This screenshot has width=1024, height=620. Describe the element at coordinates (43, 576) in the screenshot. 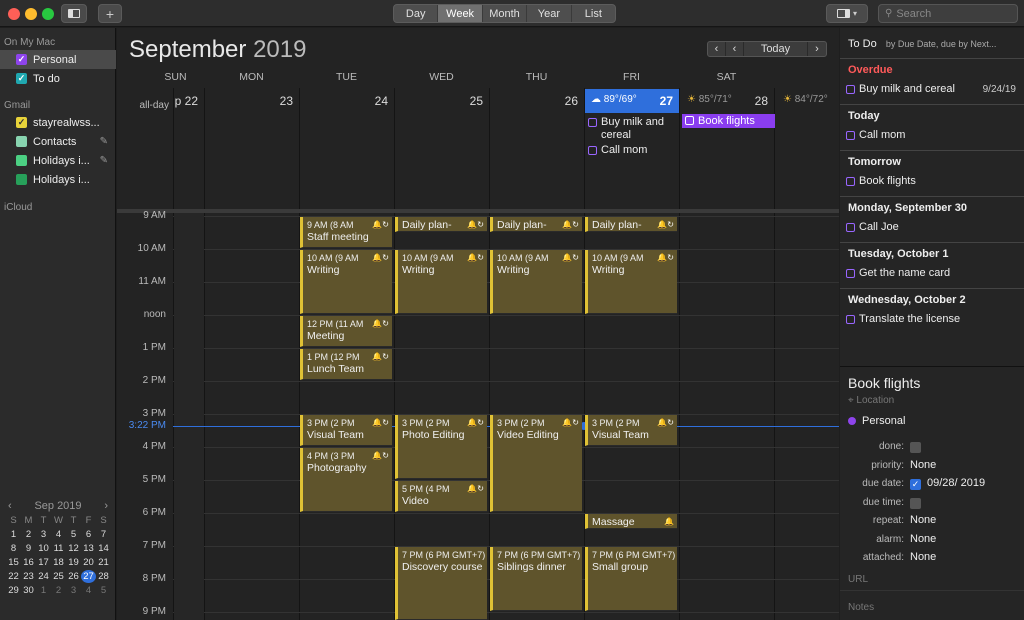

I see `minical-day: 24` at that location.